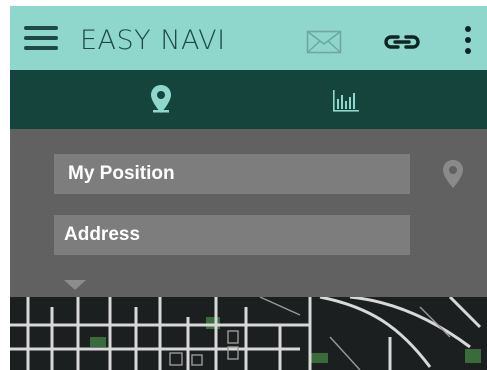 Image resolution: width=487 pixels, height=370 pixels. I want to click on address-label: Address, so click(102, 234).